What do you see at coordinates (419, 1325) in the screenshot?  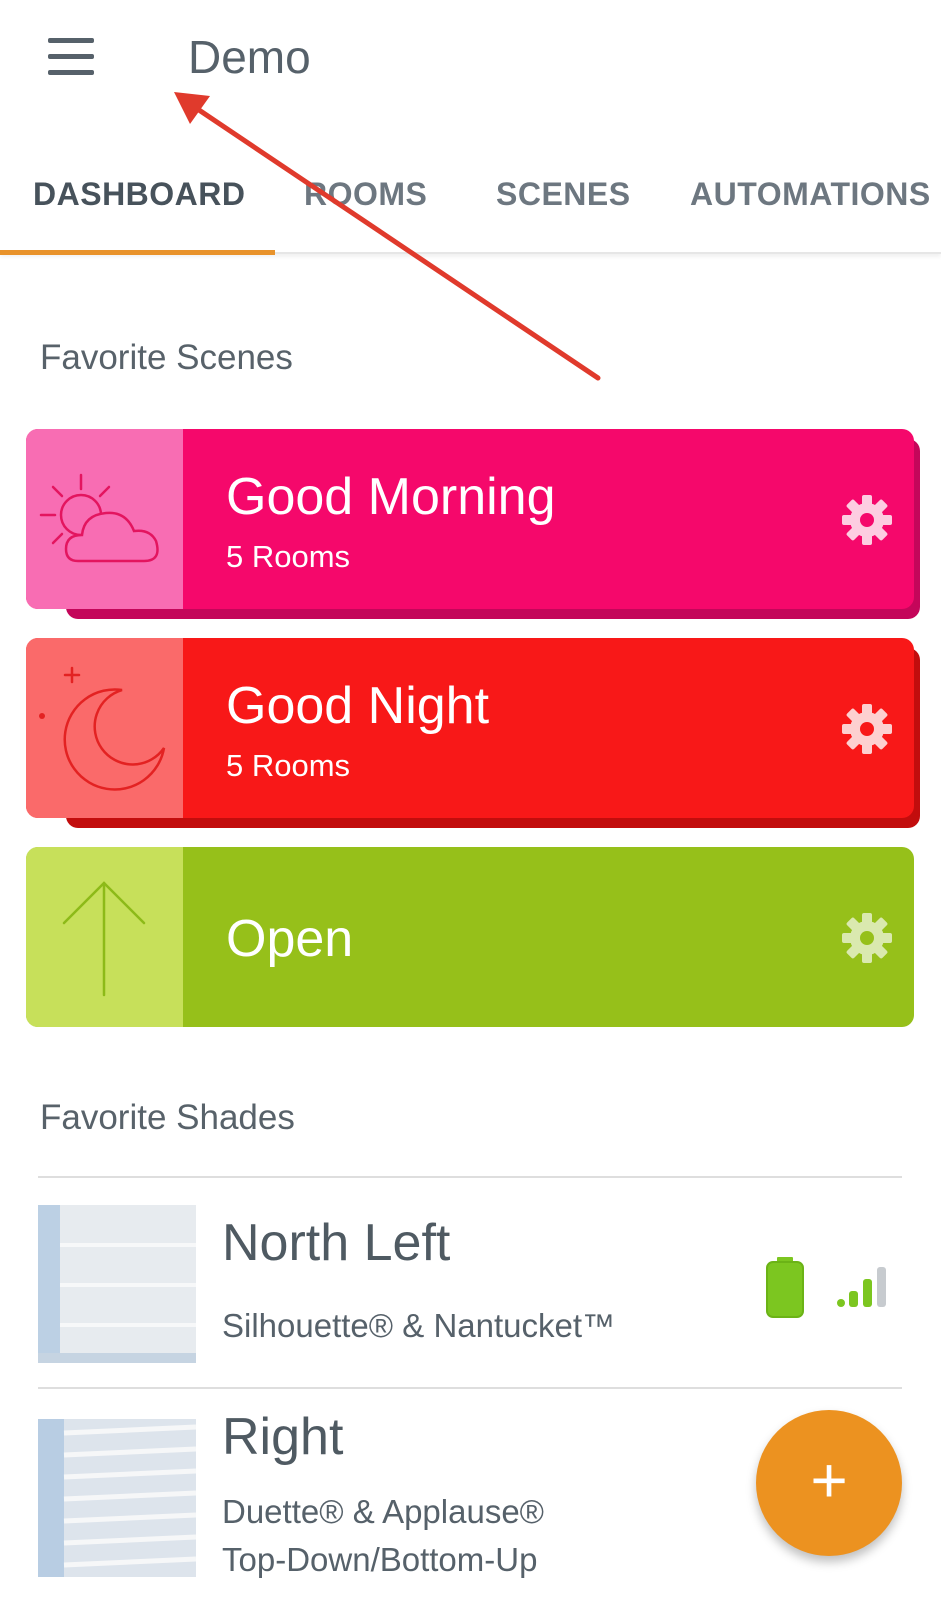 I see `shade-description: Silhouette® & Nantucket™` at bounding box center [419, 1325].